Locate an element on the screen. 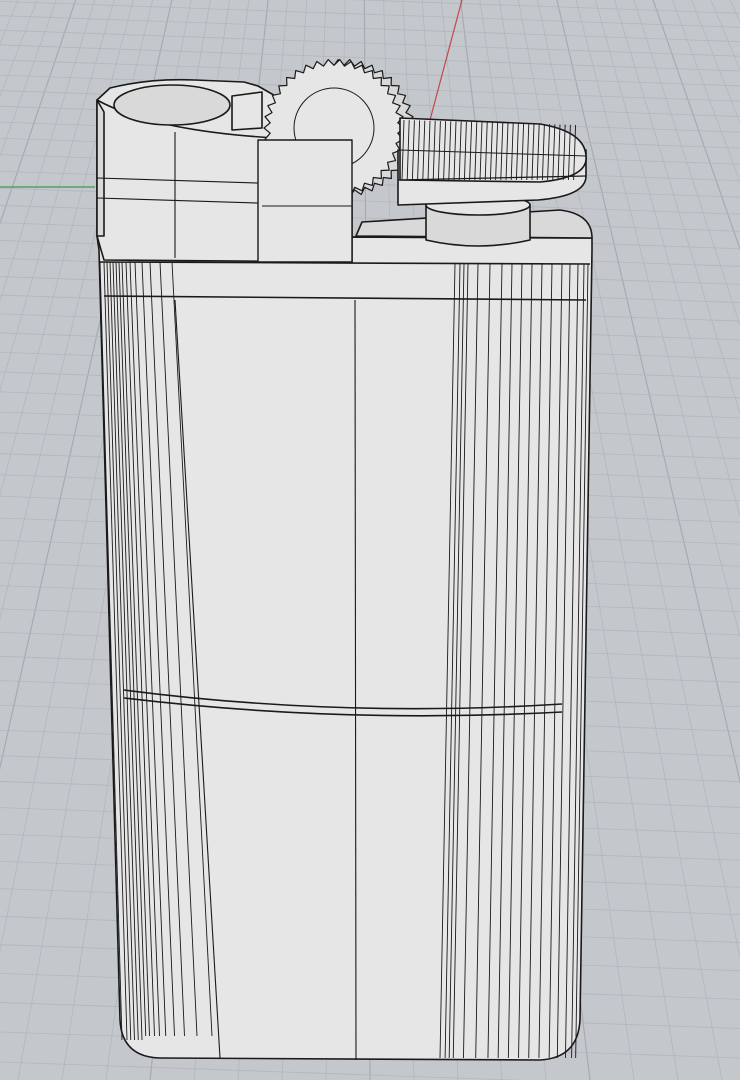 The image size is (740, 1080). push-button is located at coordinates (492, 161).